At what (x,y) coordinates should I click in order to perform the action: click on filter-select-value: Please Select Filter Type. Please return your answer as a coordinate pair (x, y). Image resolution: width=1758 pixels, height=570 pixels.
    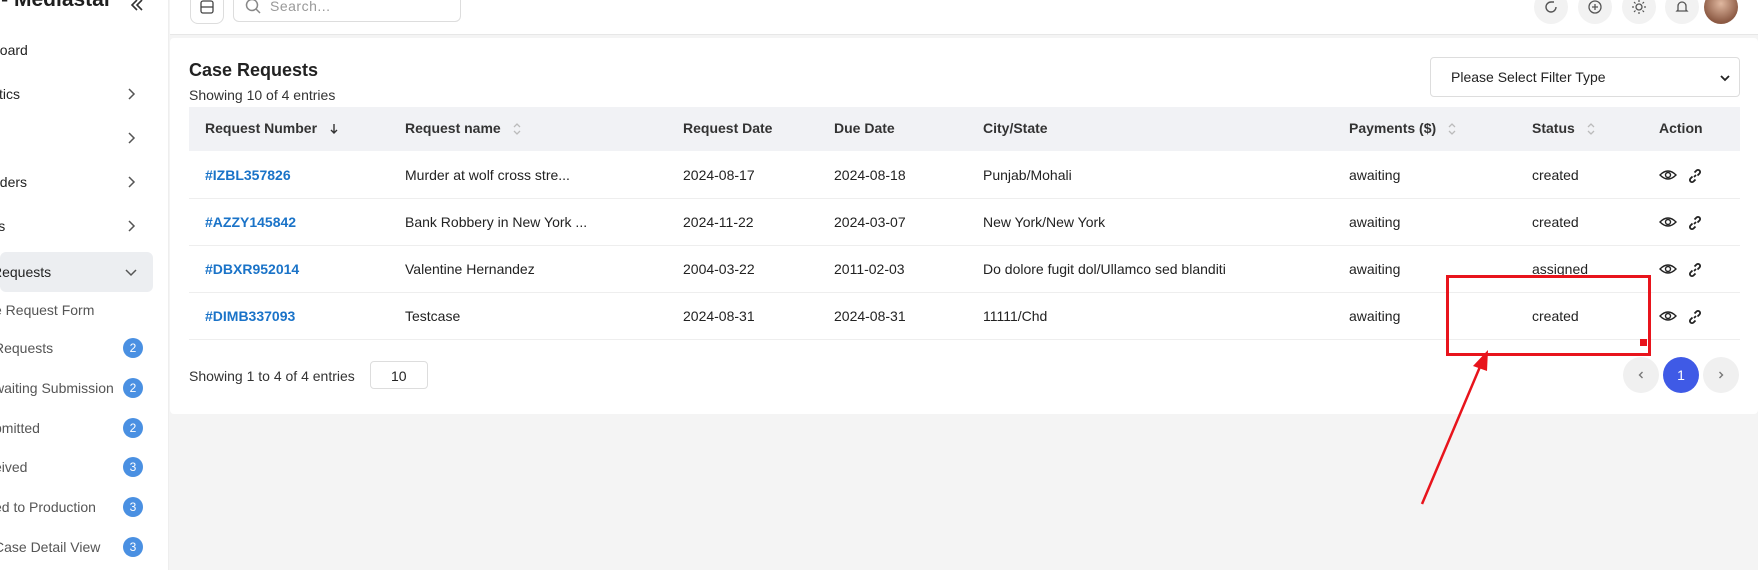
    Looking at the image, I should click on (1528, 77).